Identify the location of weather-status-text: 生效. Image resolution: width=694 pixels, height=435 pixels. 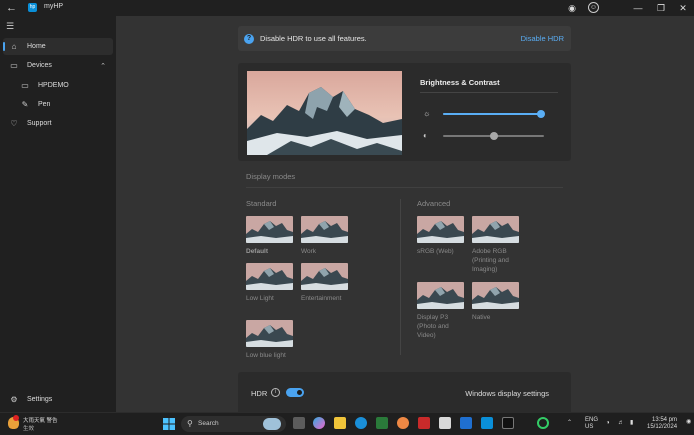
(29, 429).